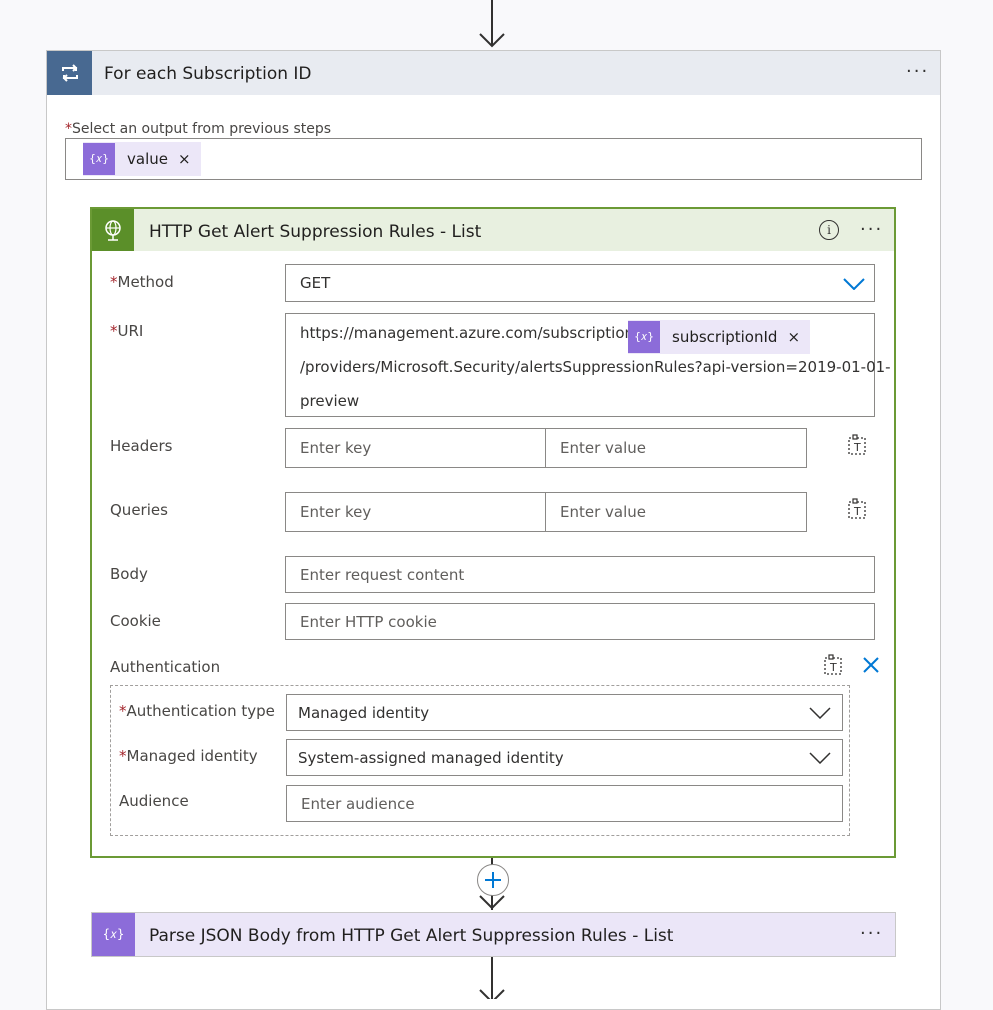  Describe the element at coordinates (493, 159) in the screenshot. I see `select-output-field: {𝑥} value ×` at that location.